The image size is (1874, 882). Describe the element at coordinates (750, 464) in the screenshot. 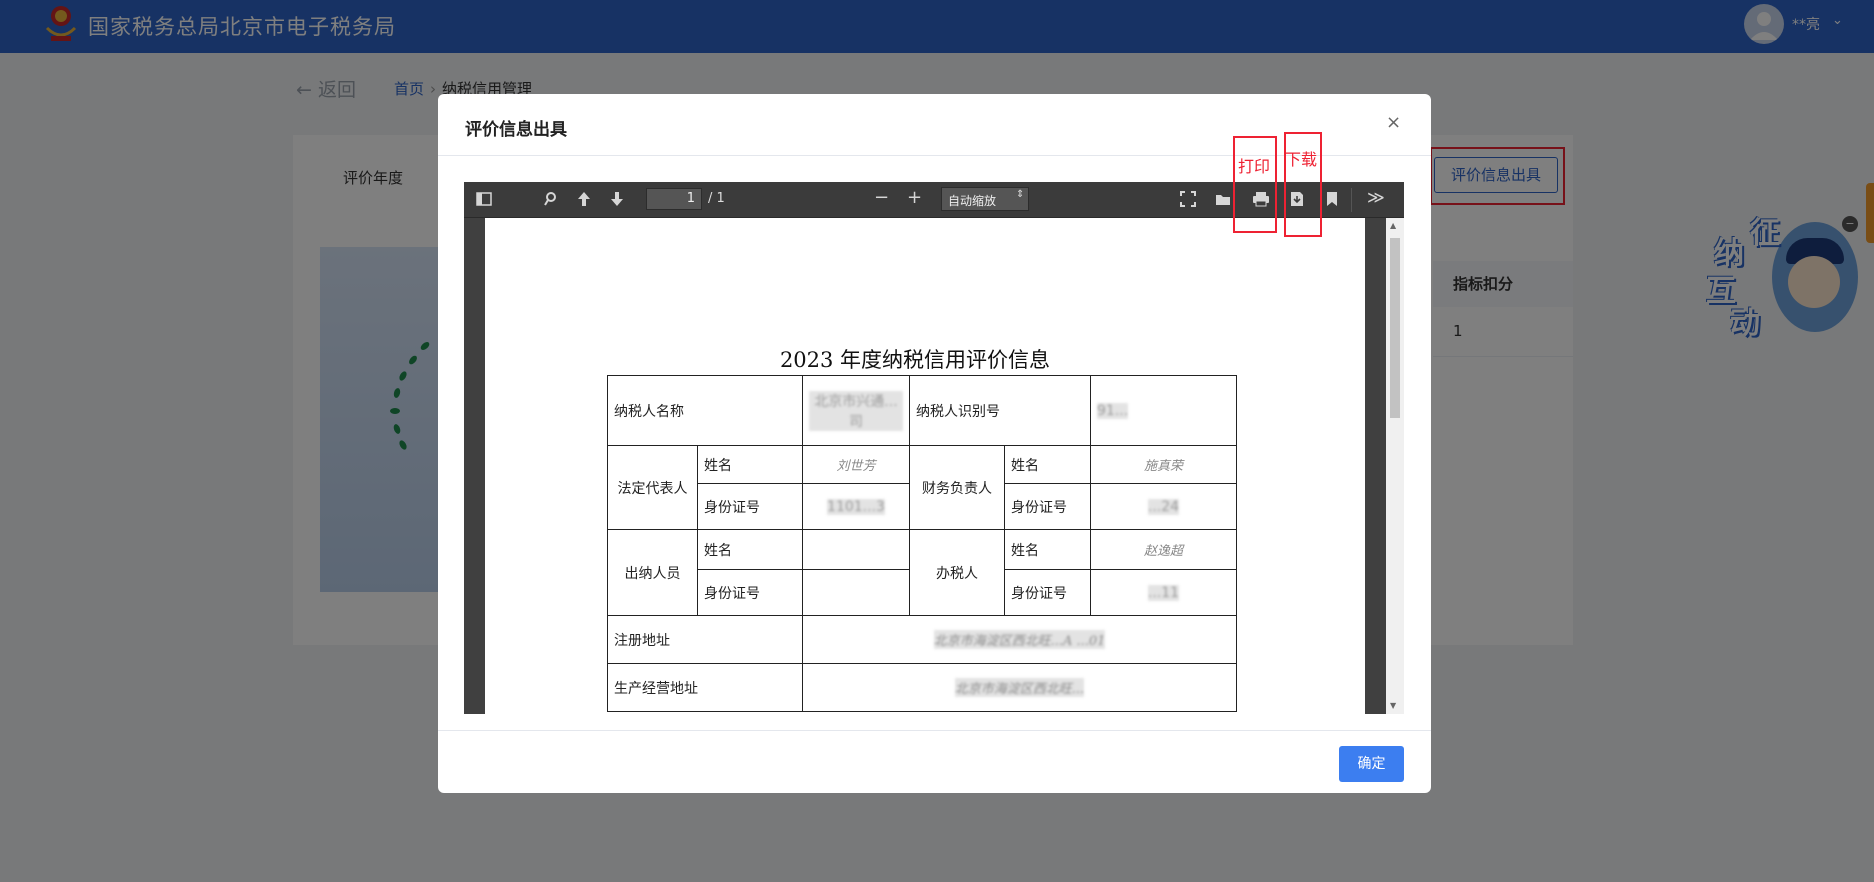

I see `legal-rep-name-label: 姓名` at that location.